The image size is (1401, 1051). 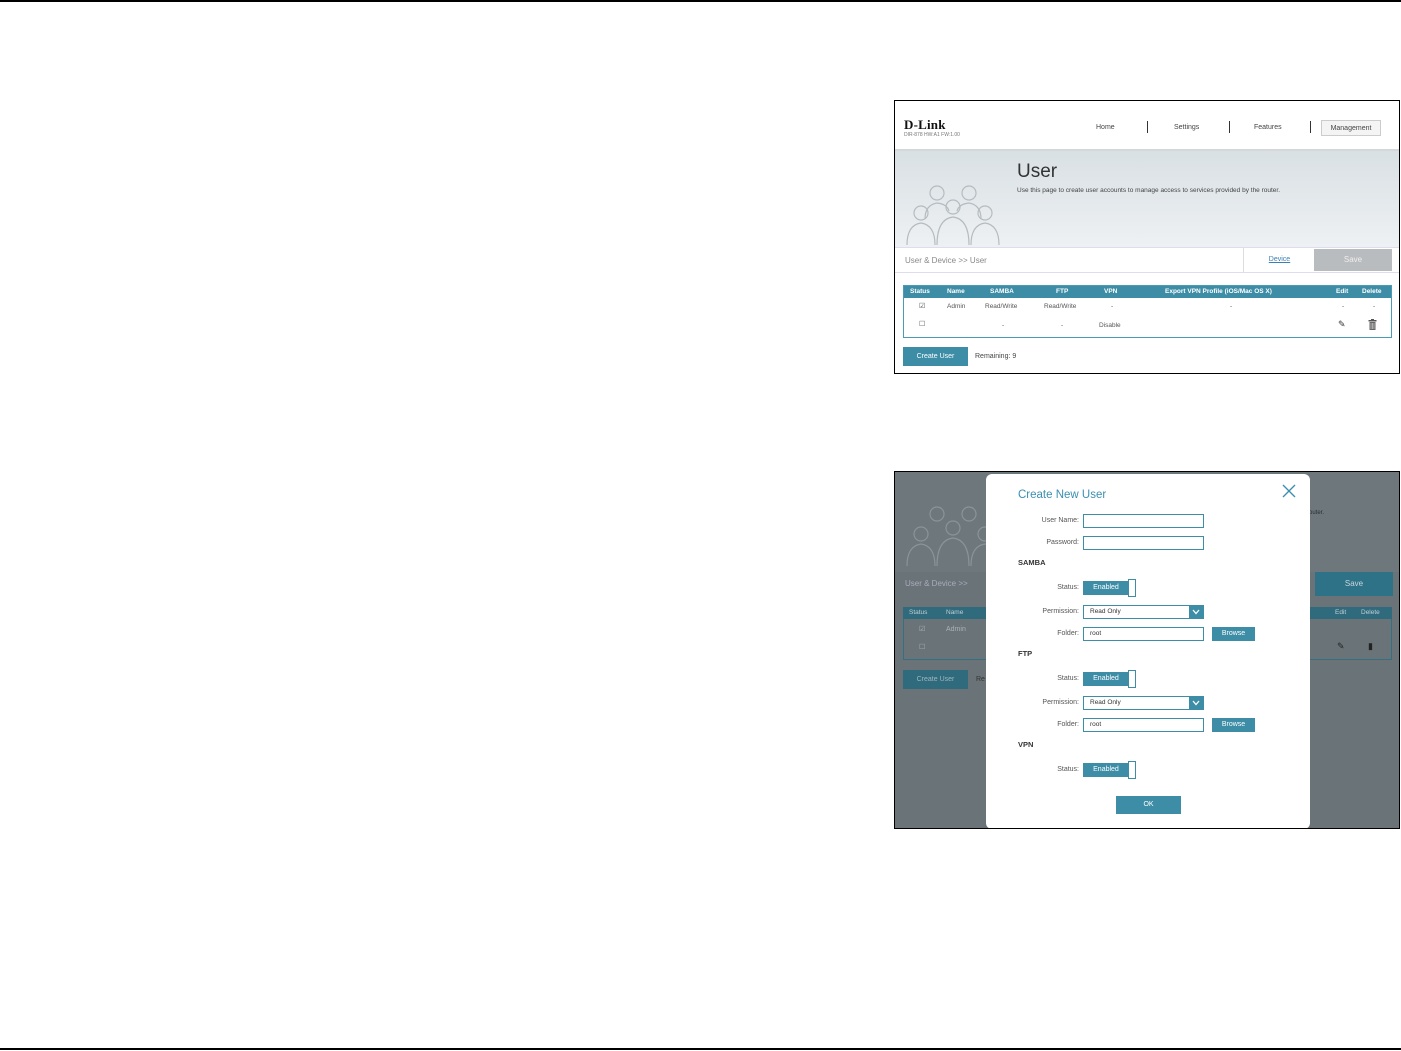 What do you see at coordinates (1037, 171) in the screenshot?
I see `page-title: User` at bounding box center [1037, 171].